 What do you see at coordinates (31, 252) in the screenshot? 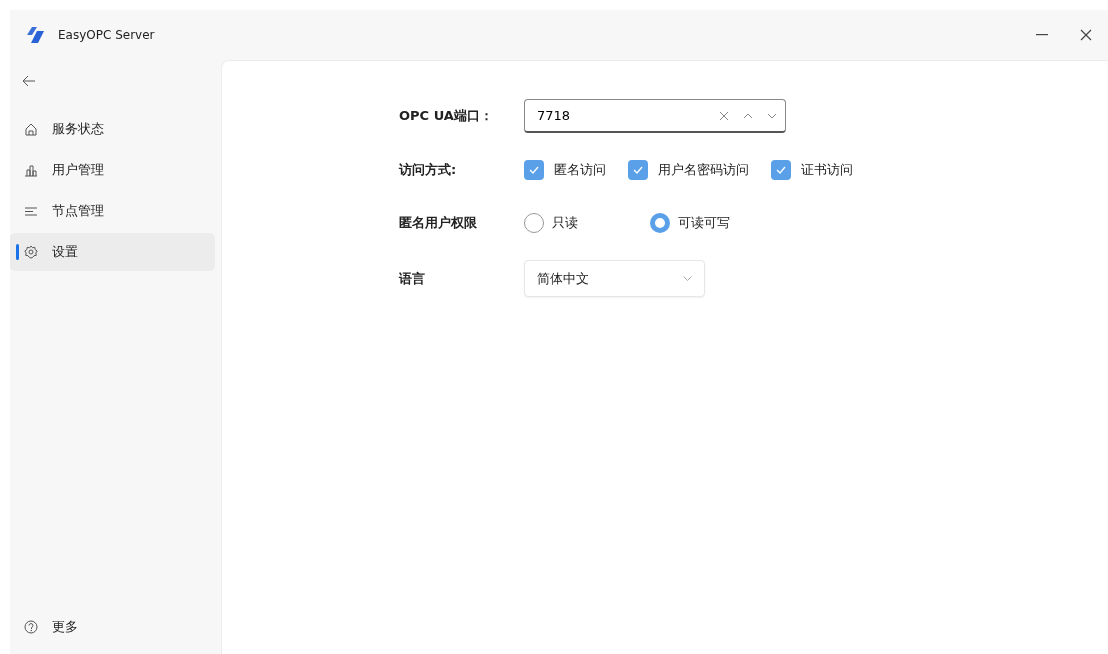
I see `settings-icon` at bounding box center [31, 252].